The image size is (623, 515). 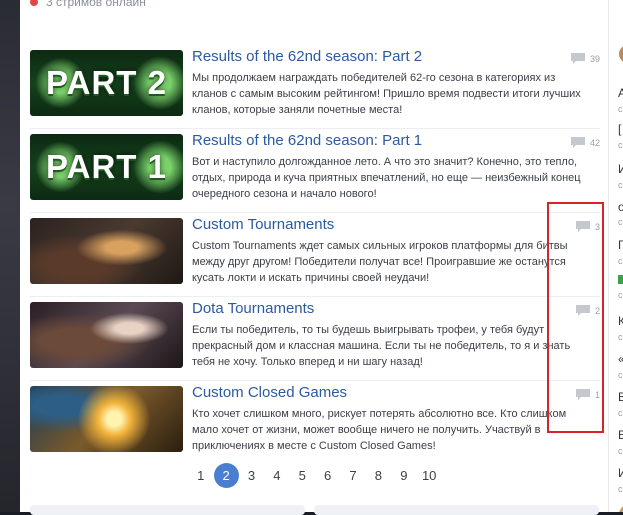 I want to click on page-link-active: 2, so click(x=226, y=475).